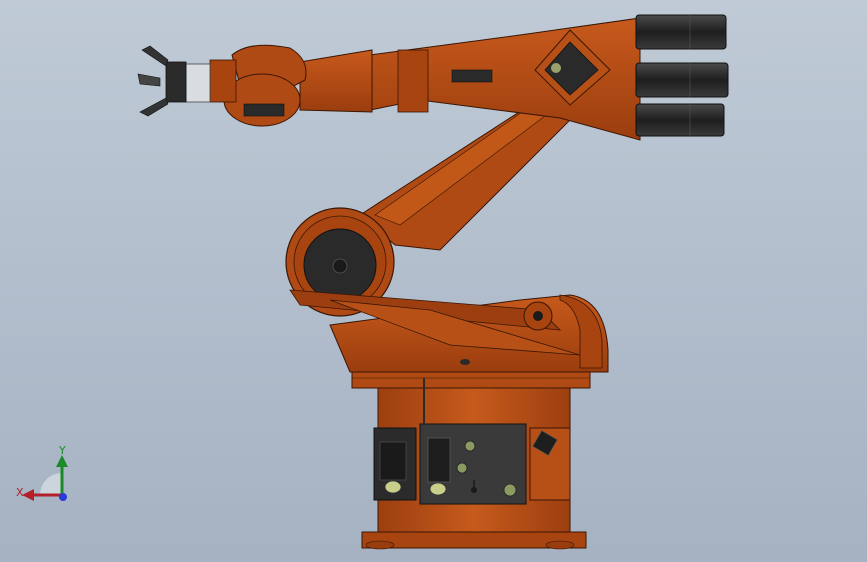 Image resolution: width=867 pixels, height=562 pixels. I want to click on coordinate-triad, so click(45, 475).